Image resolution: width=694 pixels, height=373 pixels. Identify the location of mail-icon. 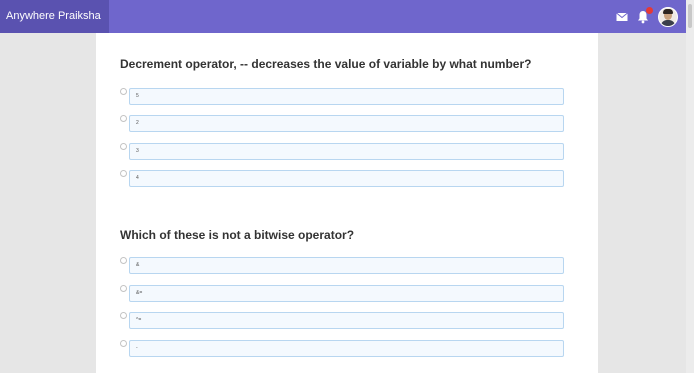
(622, 17).